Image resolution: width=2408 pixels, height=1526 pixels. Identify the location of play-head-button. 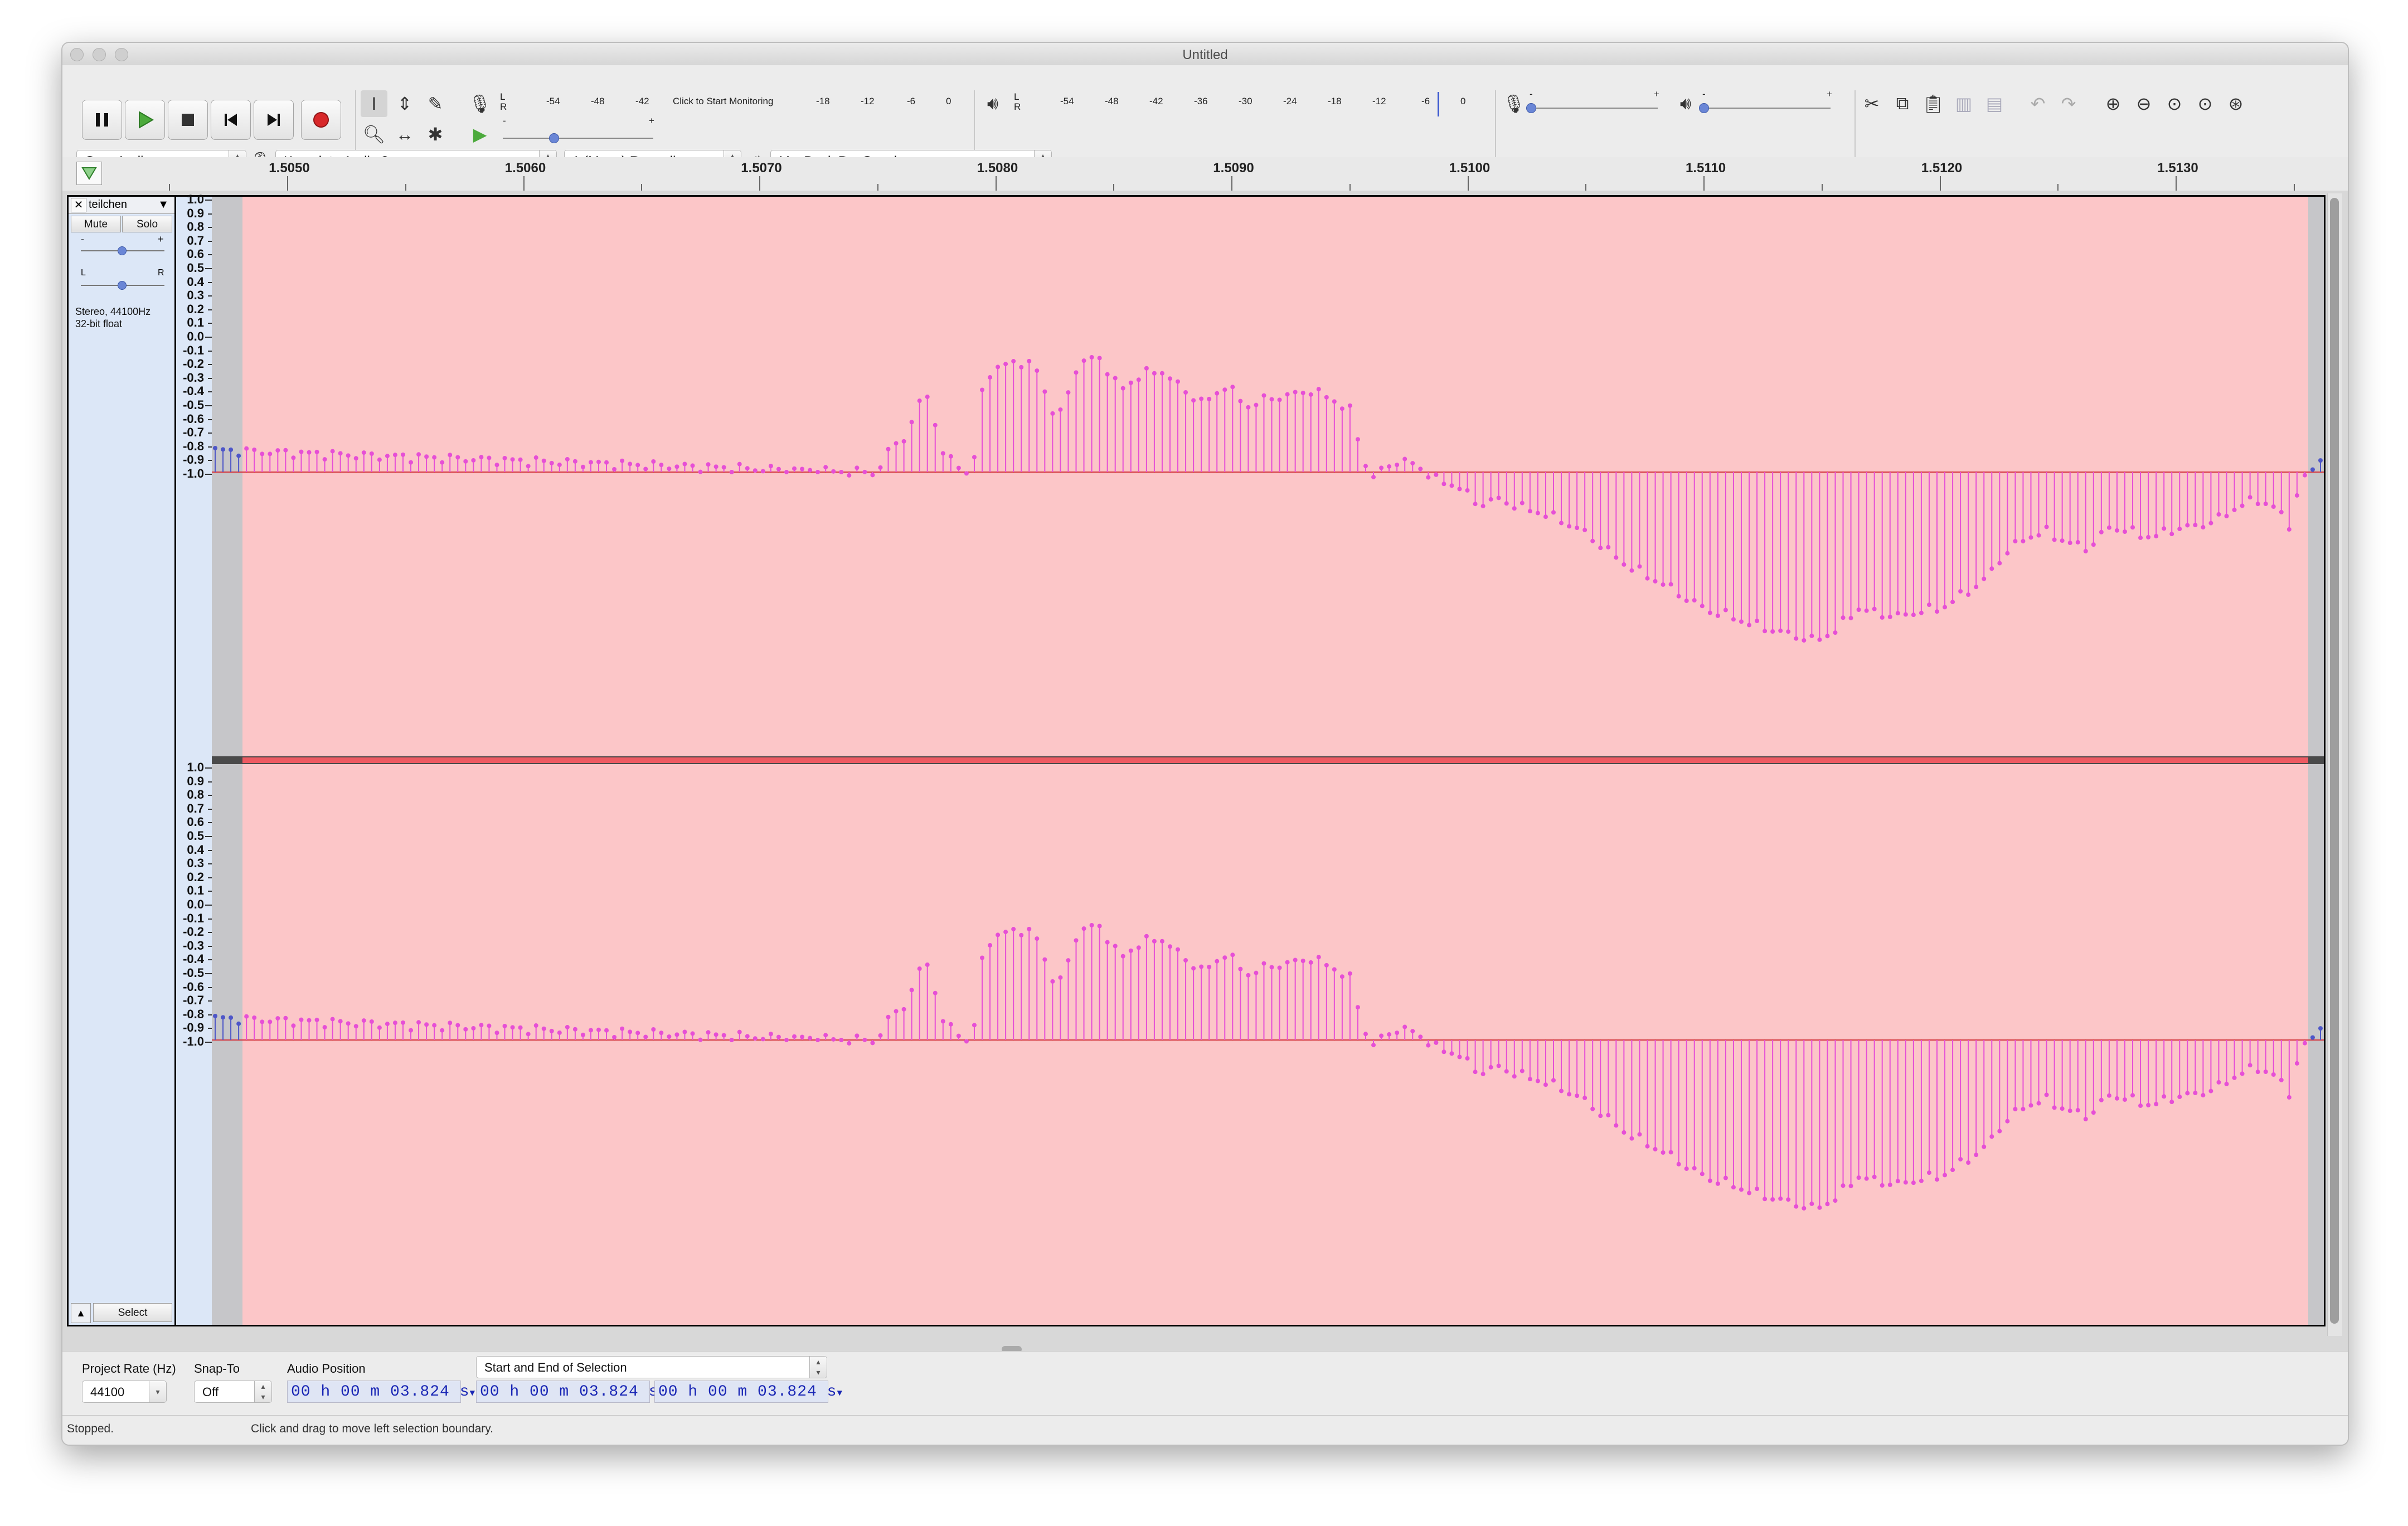
(89, 173).